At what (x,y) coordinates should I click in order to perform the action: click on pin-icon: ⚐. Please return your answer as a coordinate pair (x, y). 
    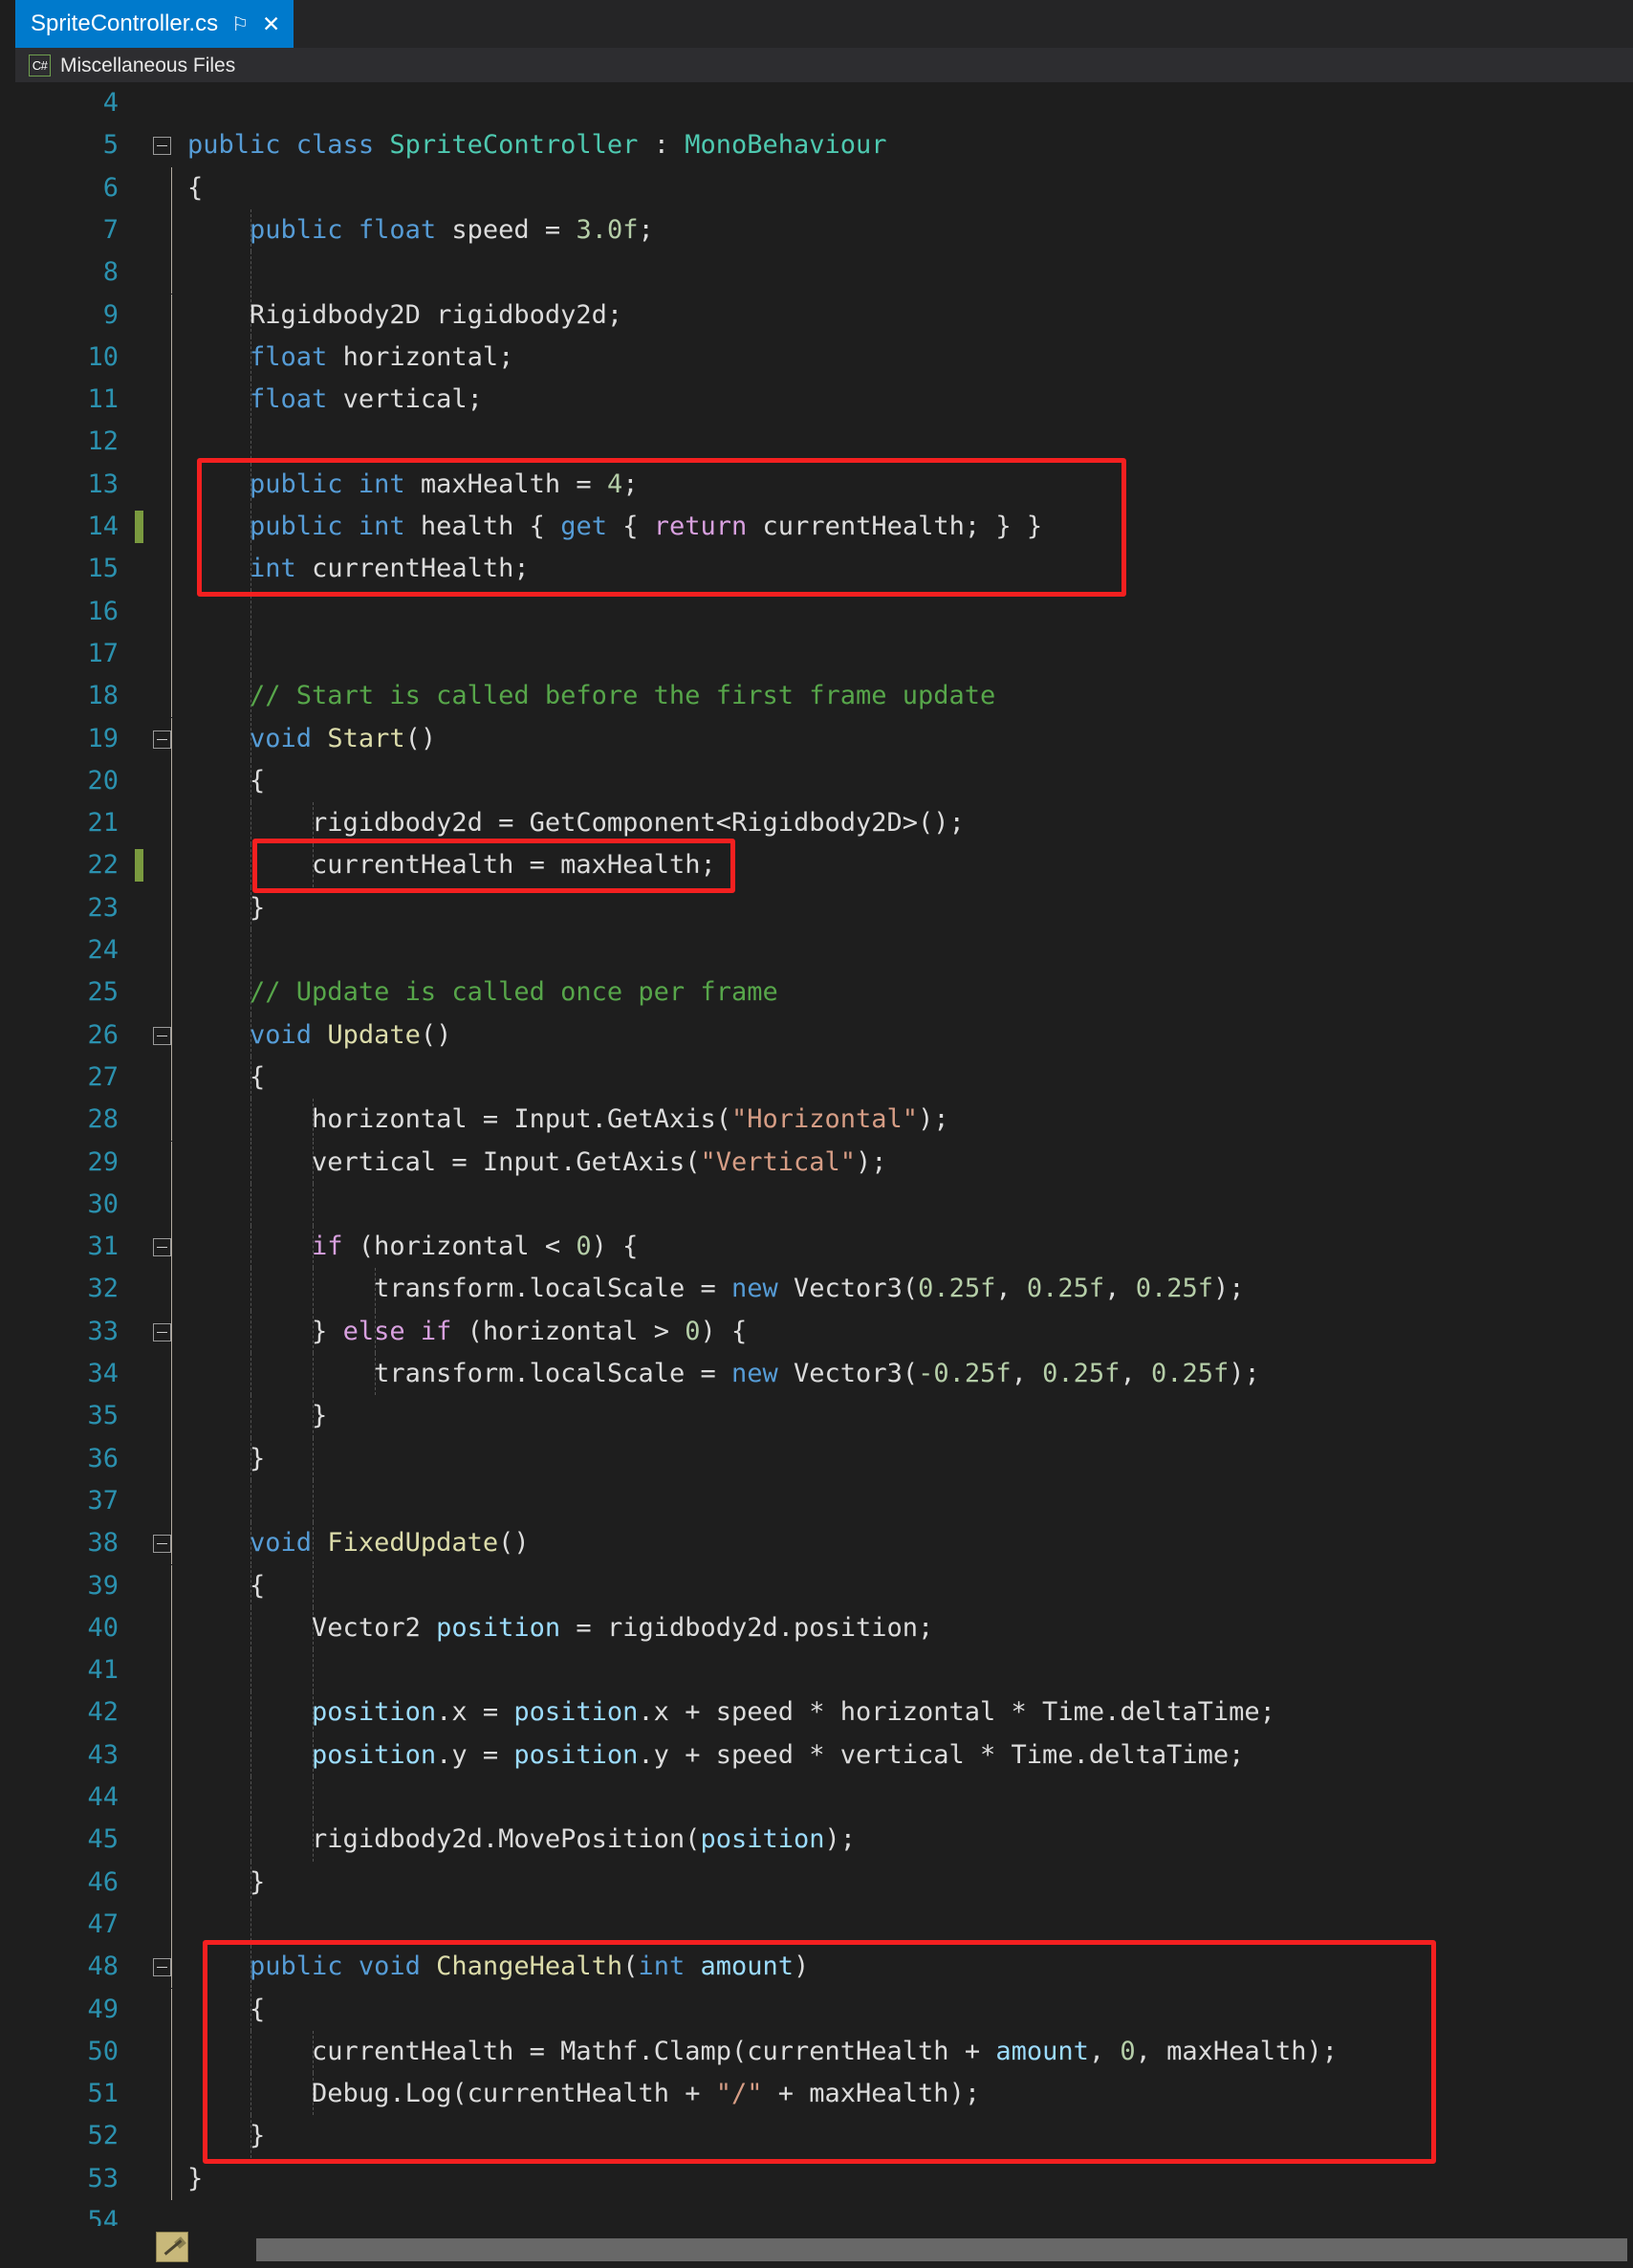
    Looking at the image, I should click on (240, 25).